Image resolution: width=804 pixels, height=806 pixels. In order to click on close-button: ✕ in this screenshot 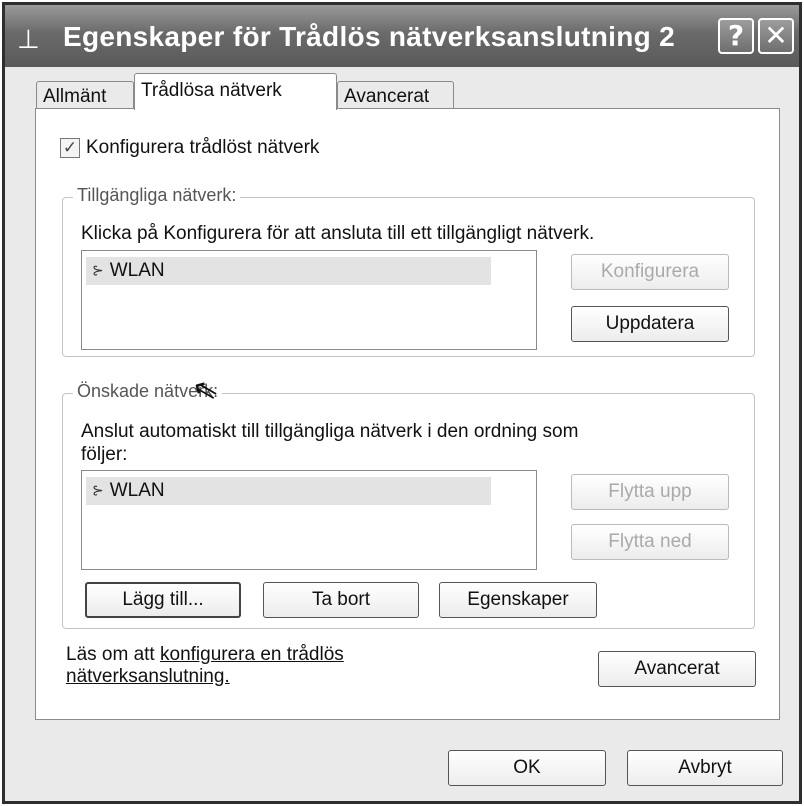, I will do `click(776, 36)`.